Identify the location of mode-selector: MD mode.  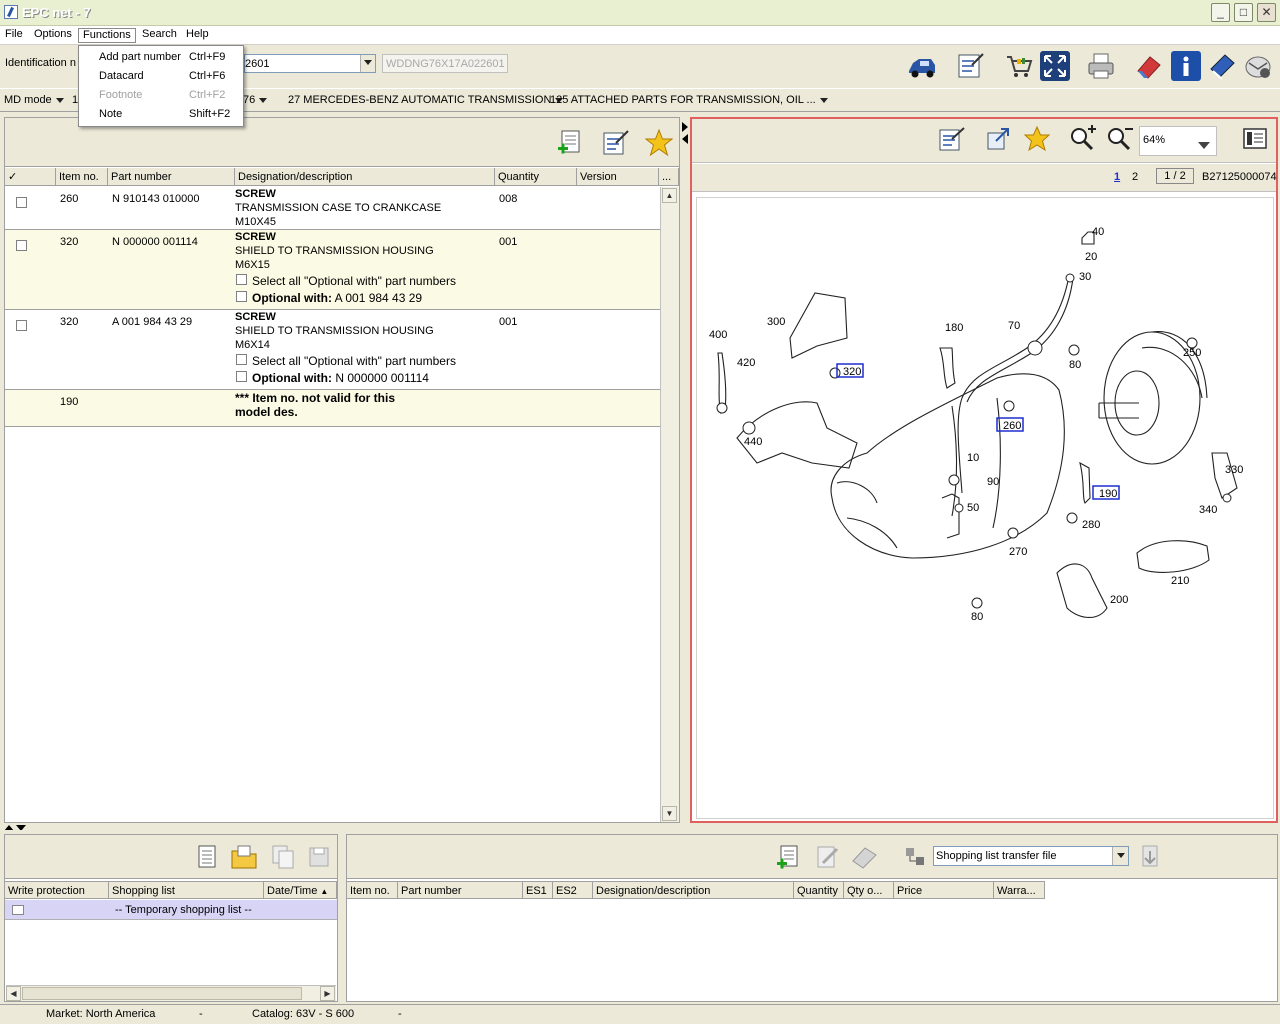
(34, 100).